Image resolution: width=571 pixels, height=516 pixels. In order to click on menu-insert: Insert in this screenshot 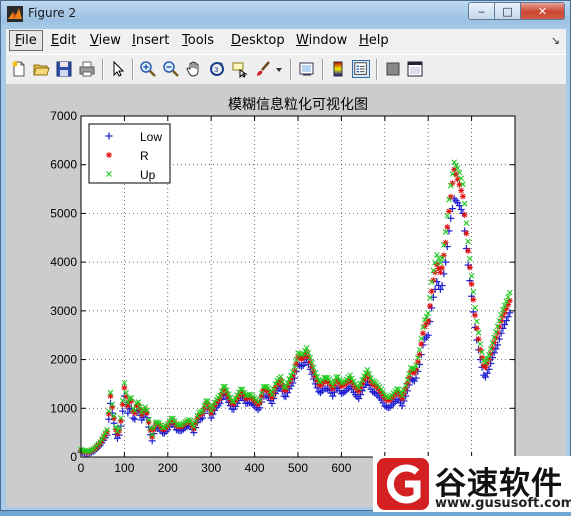, I will do `click(150, 40)`.